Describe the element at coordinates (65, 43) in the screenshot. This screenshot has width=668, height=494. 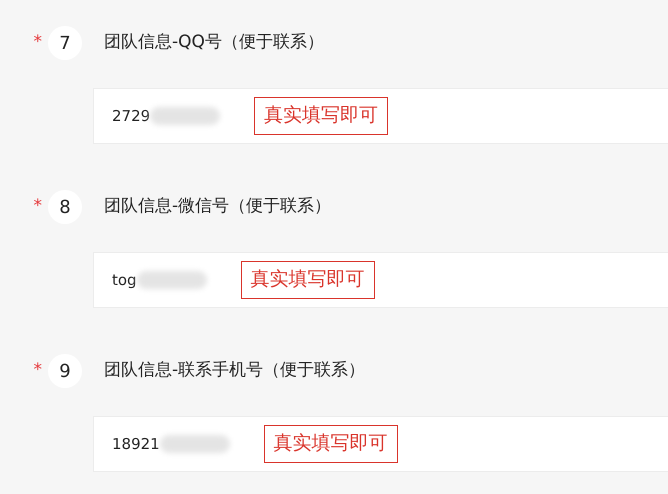
I see `question-number: 7` at that location.